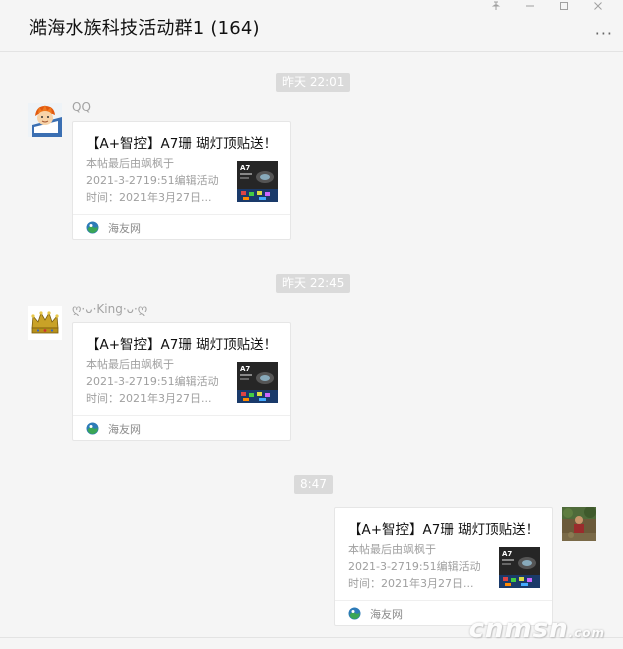  I want to click on site-watermark: cnmsn.com, so click(537, 629).